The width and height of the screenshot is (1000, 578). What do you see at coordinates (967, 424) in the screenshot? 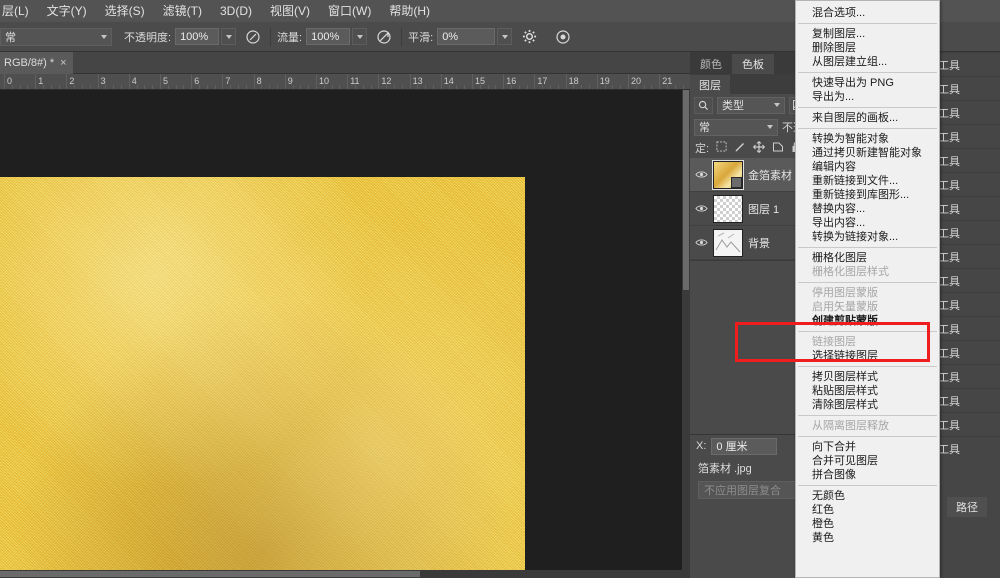
I see `tool-list-item-15: 工具` at bounding box center [967, 424].